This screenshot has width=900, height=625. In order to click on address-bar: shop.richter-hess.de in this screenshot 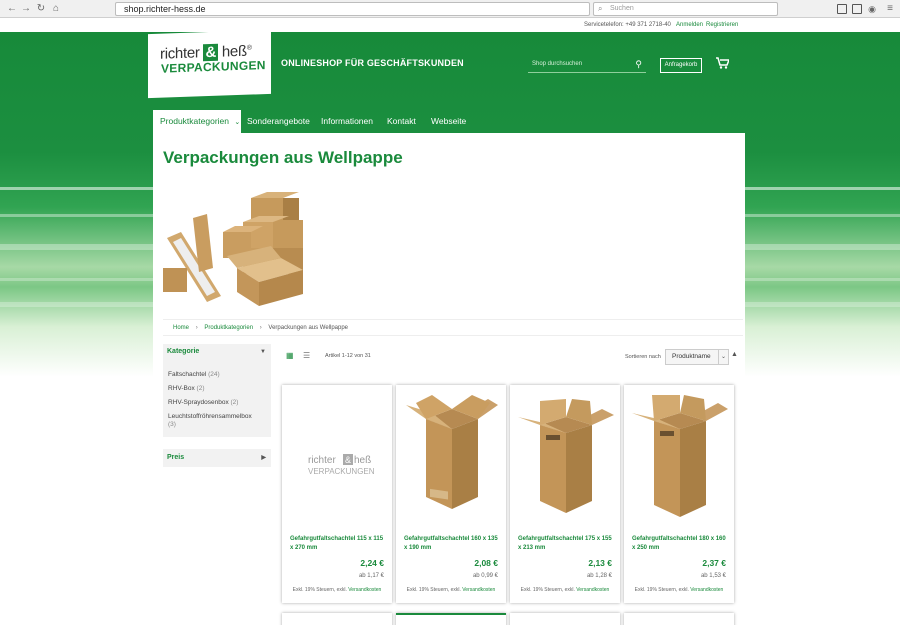, I will do `click(352, 9)`.